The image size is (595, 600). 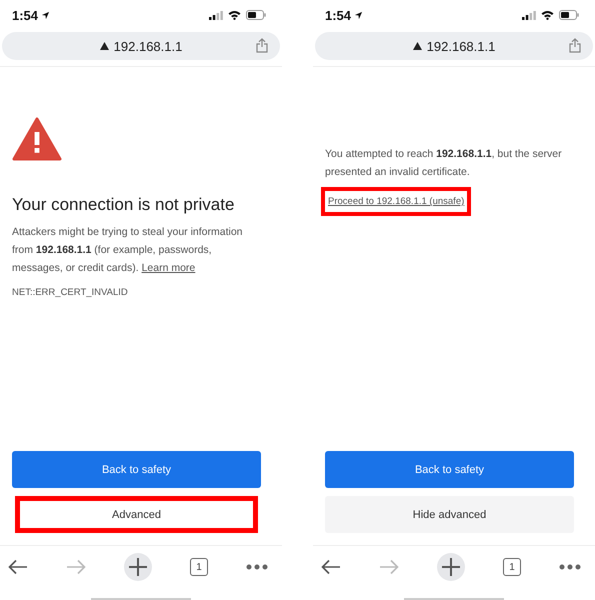 What do you see at coordinates (169, 268) in the screenshot?
I see `learn-more-link: Learn more` at bounding box center [169, 268].